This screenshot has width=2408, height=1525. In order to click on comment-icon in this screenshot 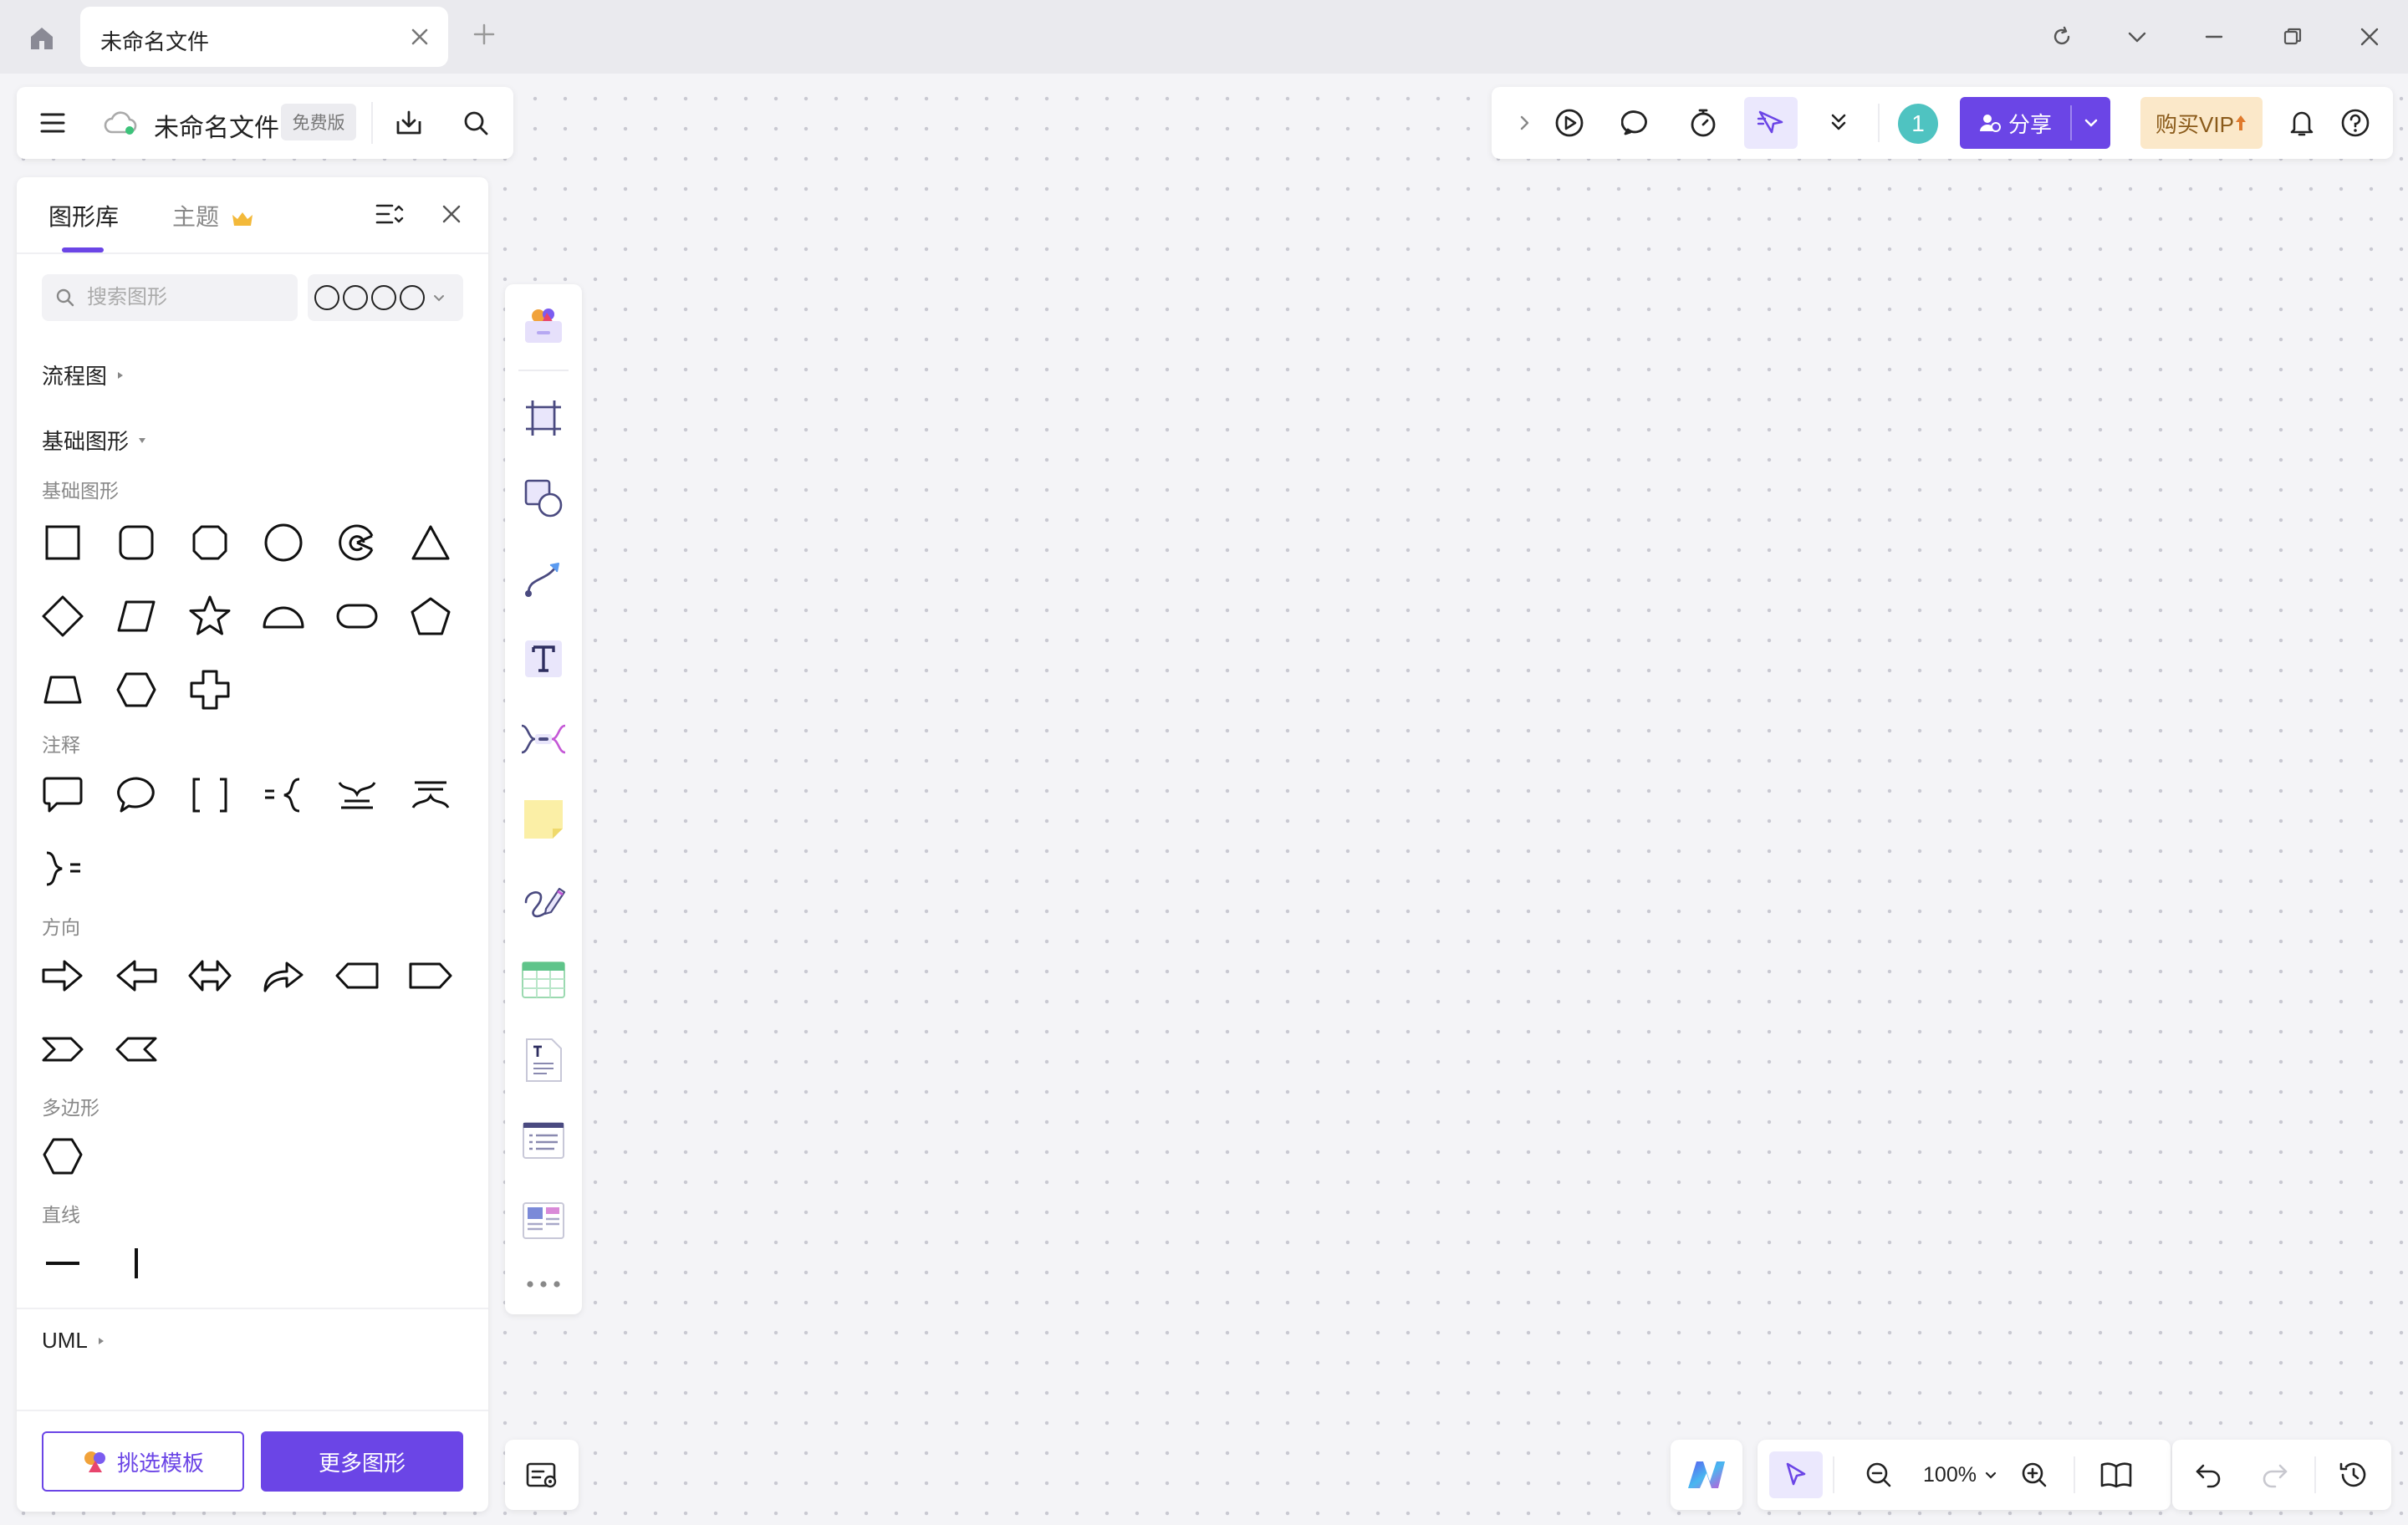, I will do `click(1636, 123)`.